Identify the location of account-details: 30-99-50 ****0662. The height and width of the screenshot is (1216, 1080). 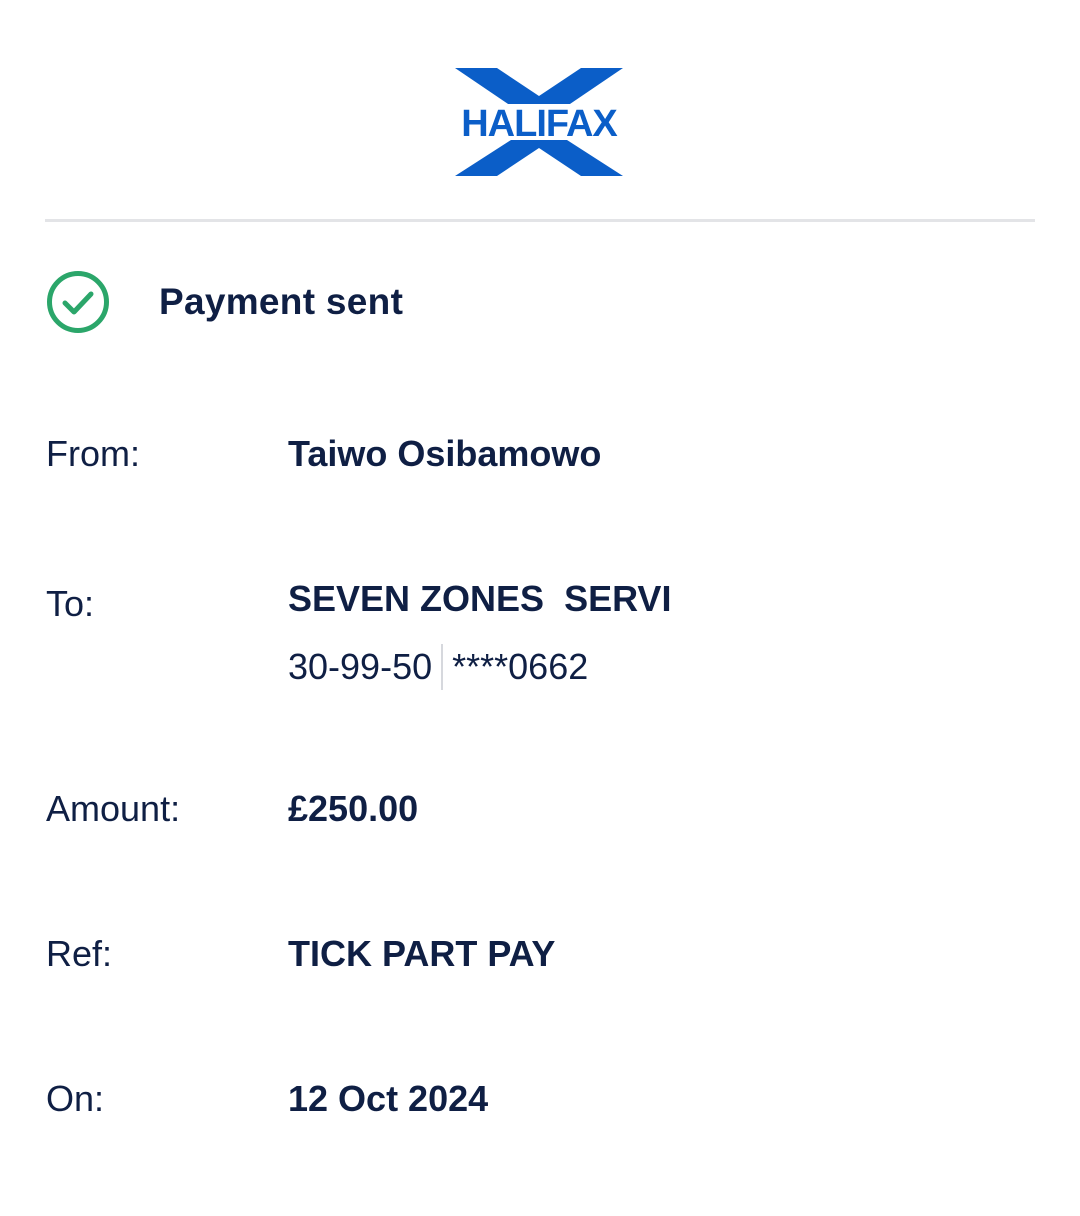
(438, 667).